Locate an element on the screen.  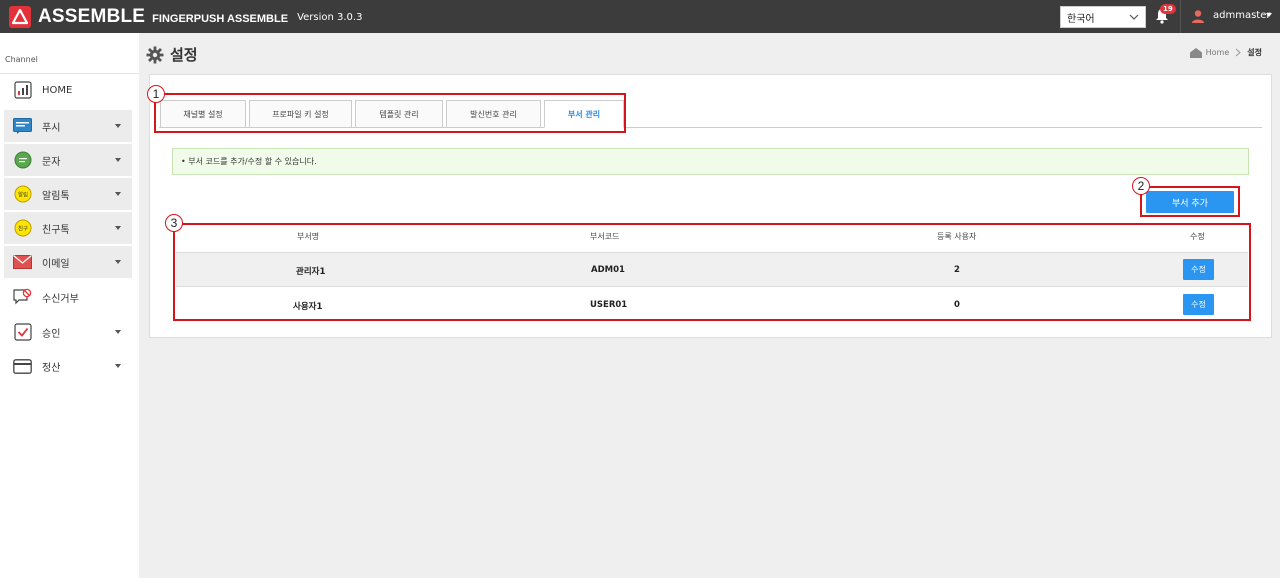
friendtalk-badge-text: 친구 is located at coordinates (22, 229).